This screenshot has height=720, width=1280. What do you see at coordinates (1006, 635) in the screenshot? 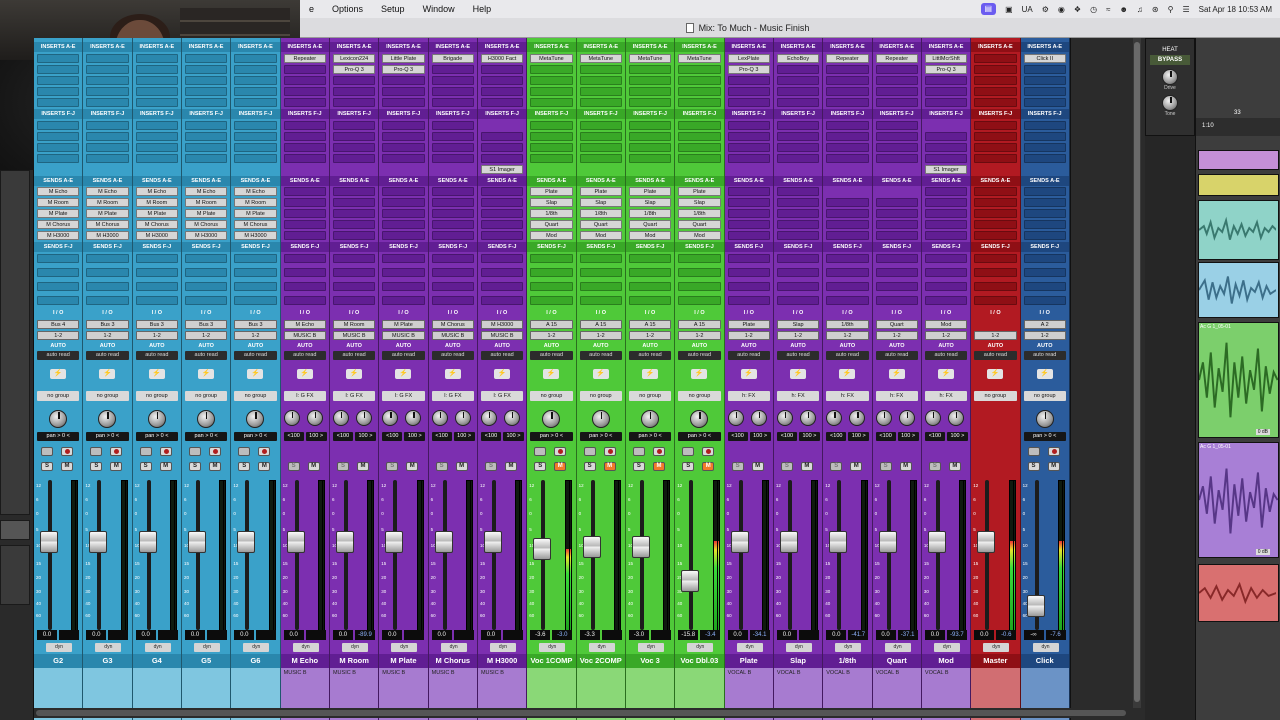
I see `peak-value: -0.6` at bounding box center [1006, 635].